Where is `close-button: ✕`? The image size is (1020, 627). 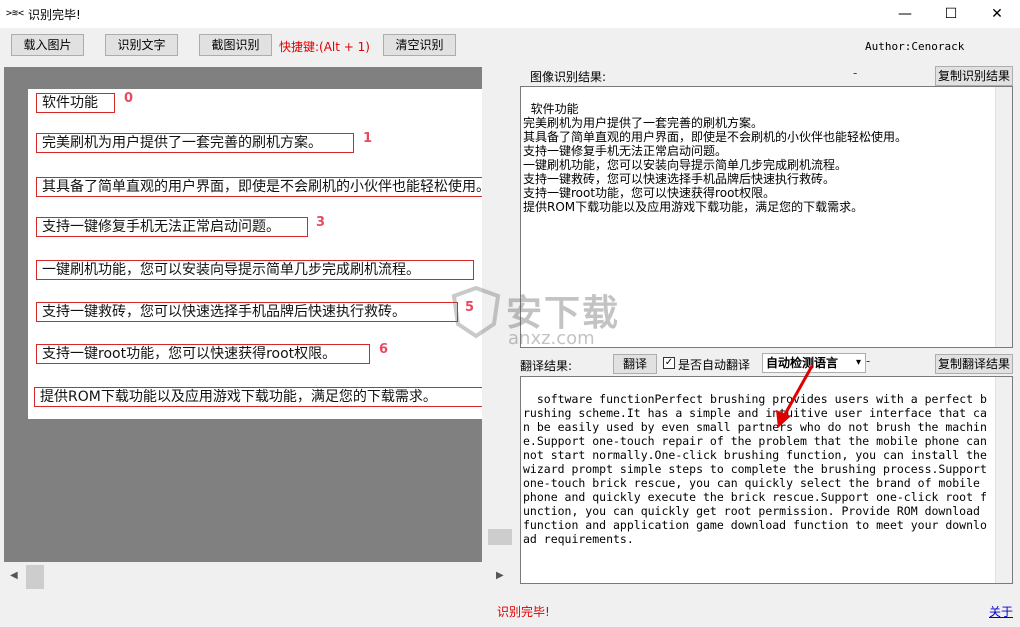 close-button: ✕ is located at coordinates (997, 14).